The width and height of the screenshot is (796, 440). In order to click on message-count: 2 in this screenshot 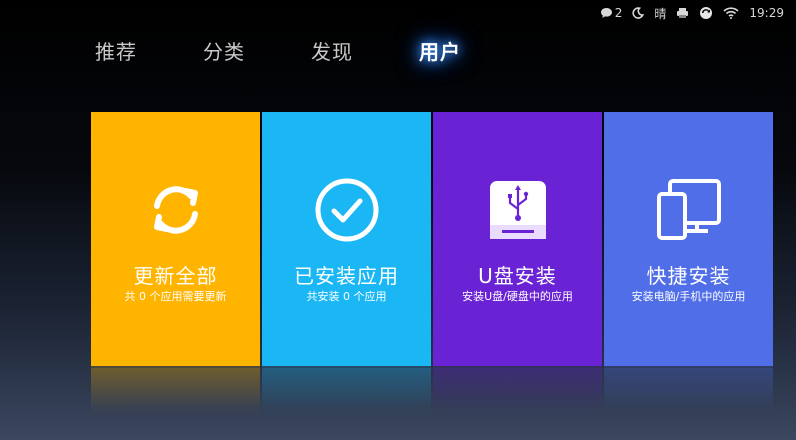, I will do `click(618, 13)`.